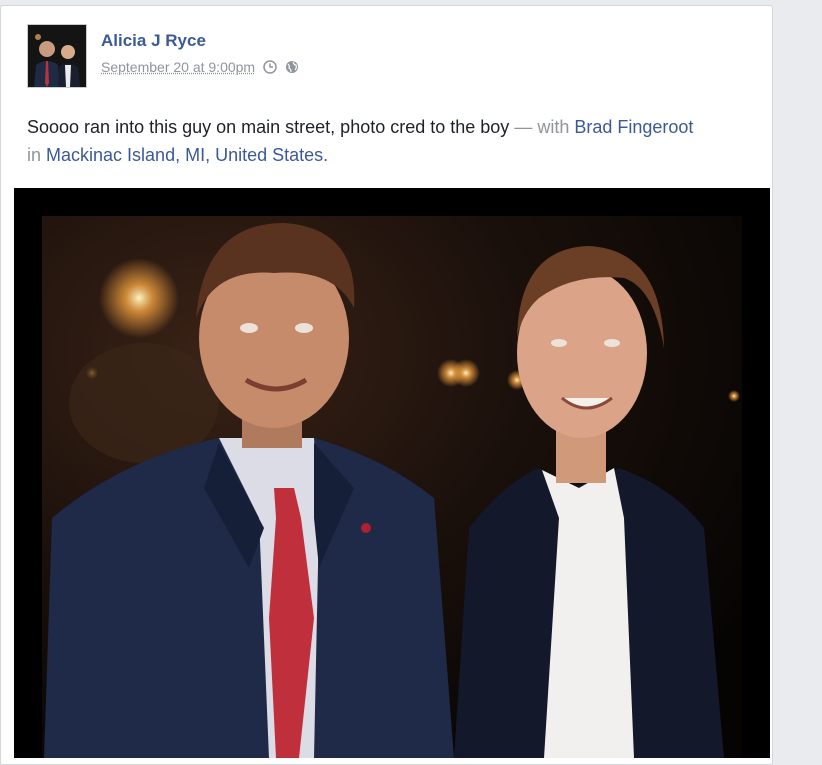 Image resolution: width=822 pixels, height=765 pixels. What do you see at coordinates (37, 155) in the screenshot?
I see `location-prefix: in` at bounding box center [37, 155].